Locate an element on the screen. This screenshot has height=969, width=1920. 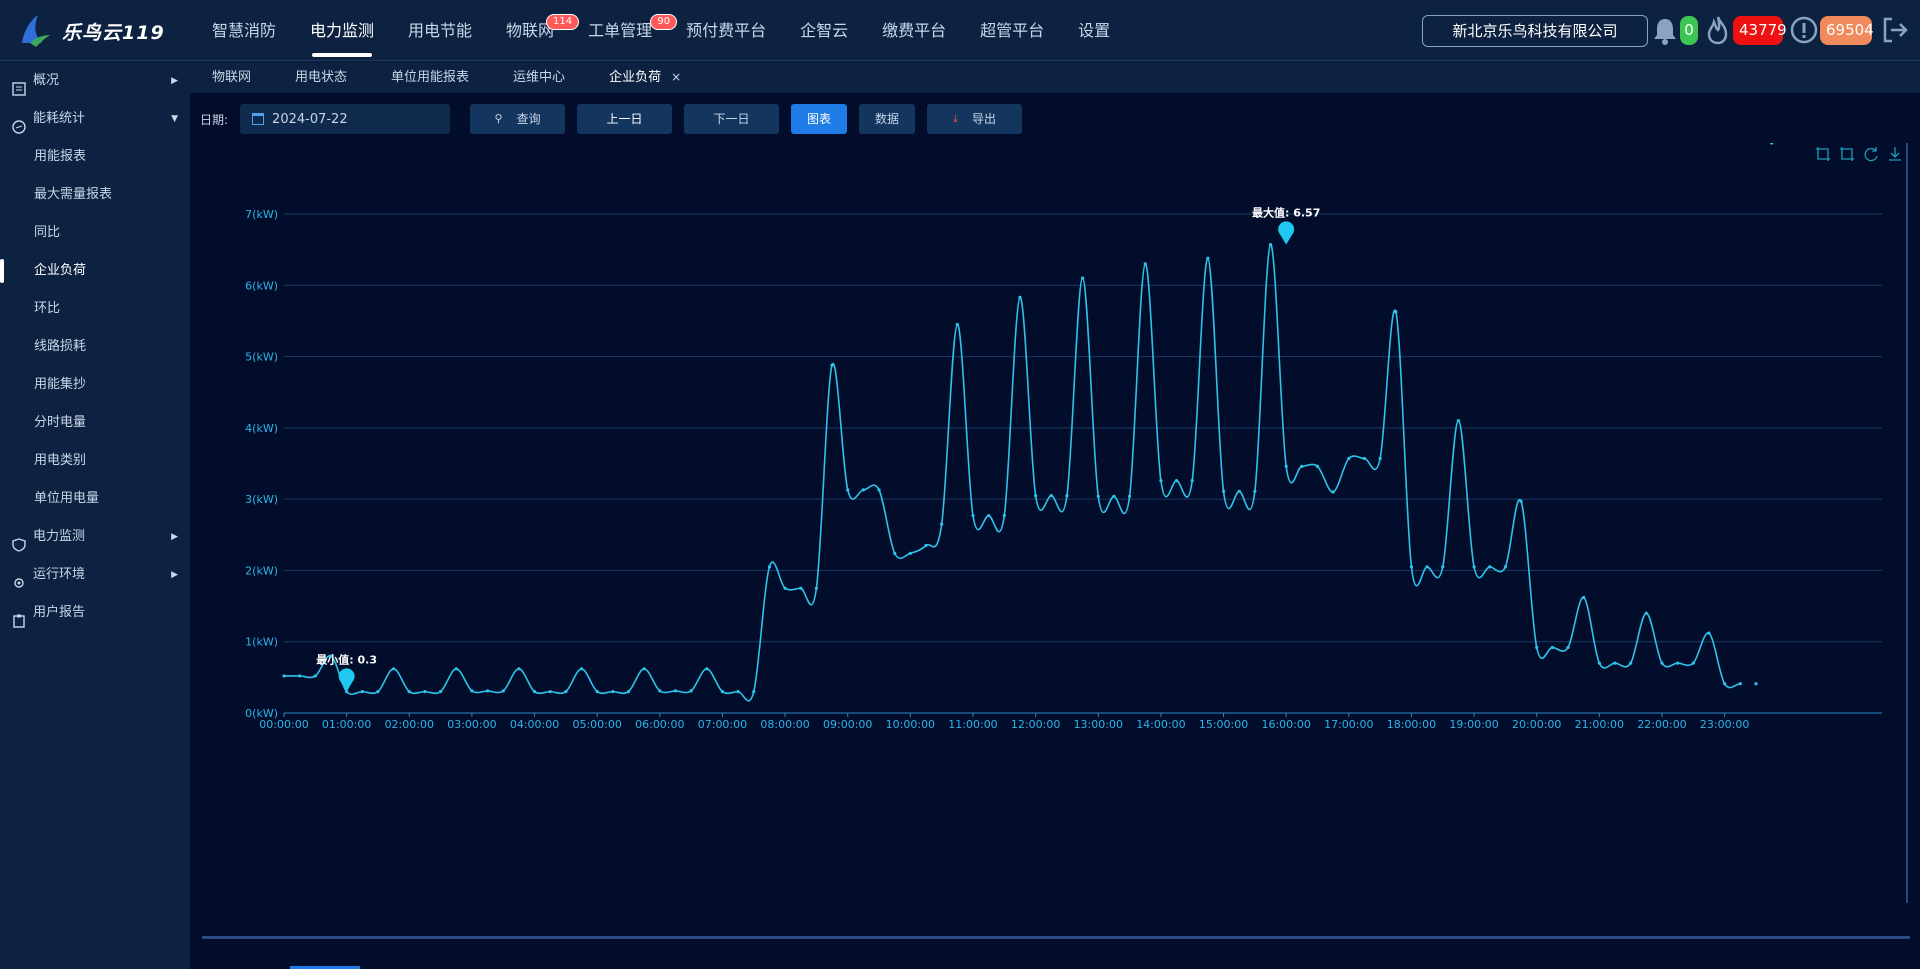
sidebar-item-overview: 概况 ▶ is located at coordinates (95, 81).